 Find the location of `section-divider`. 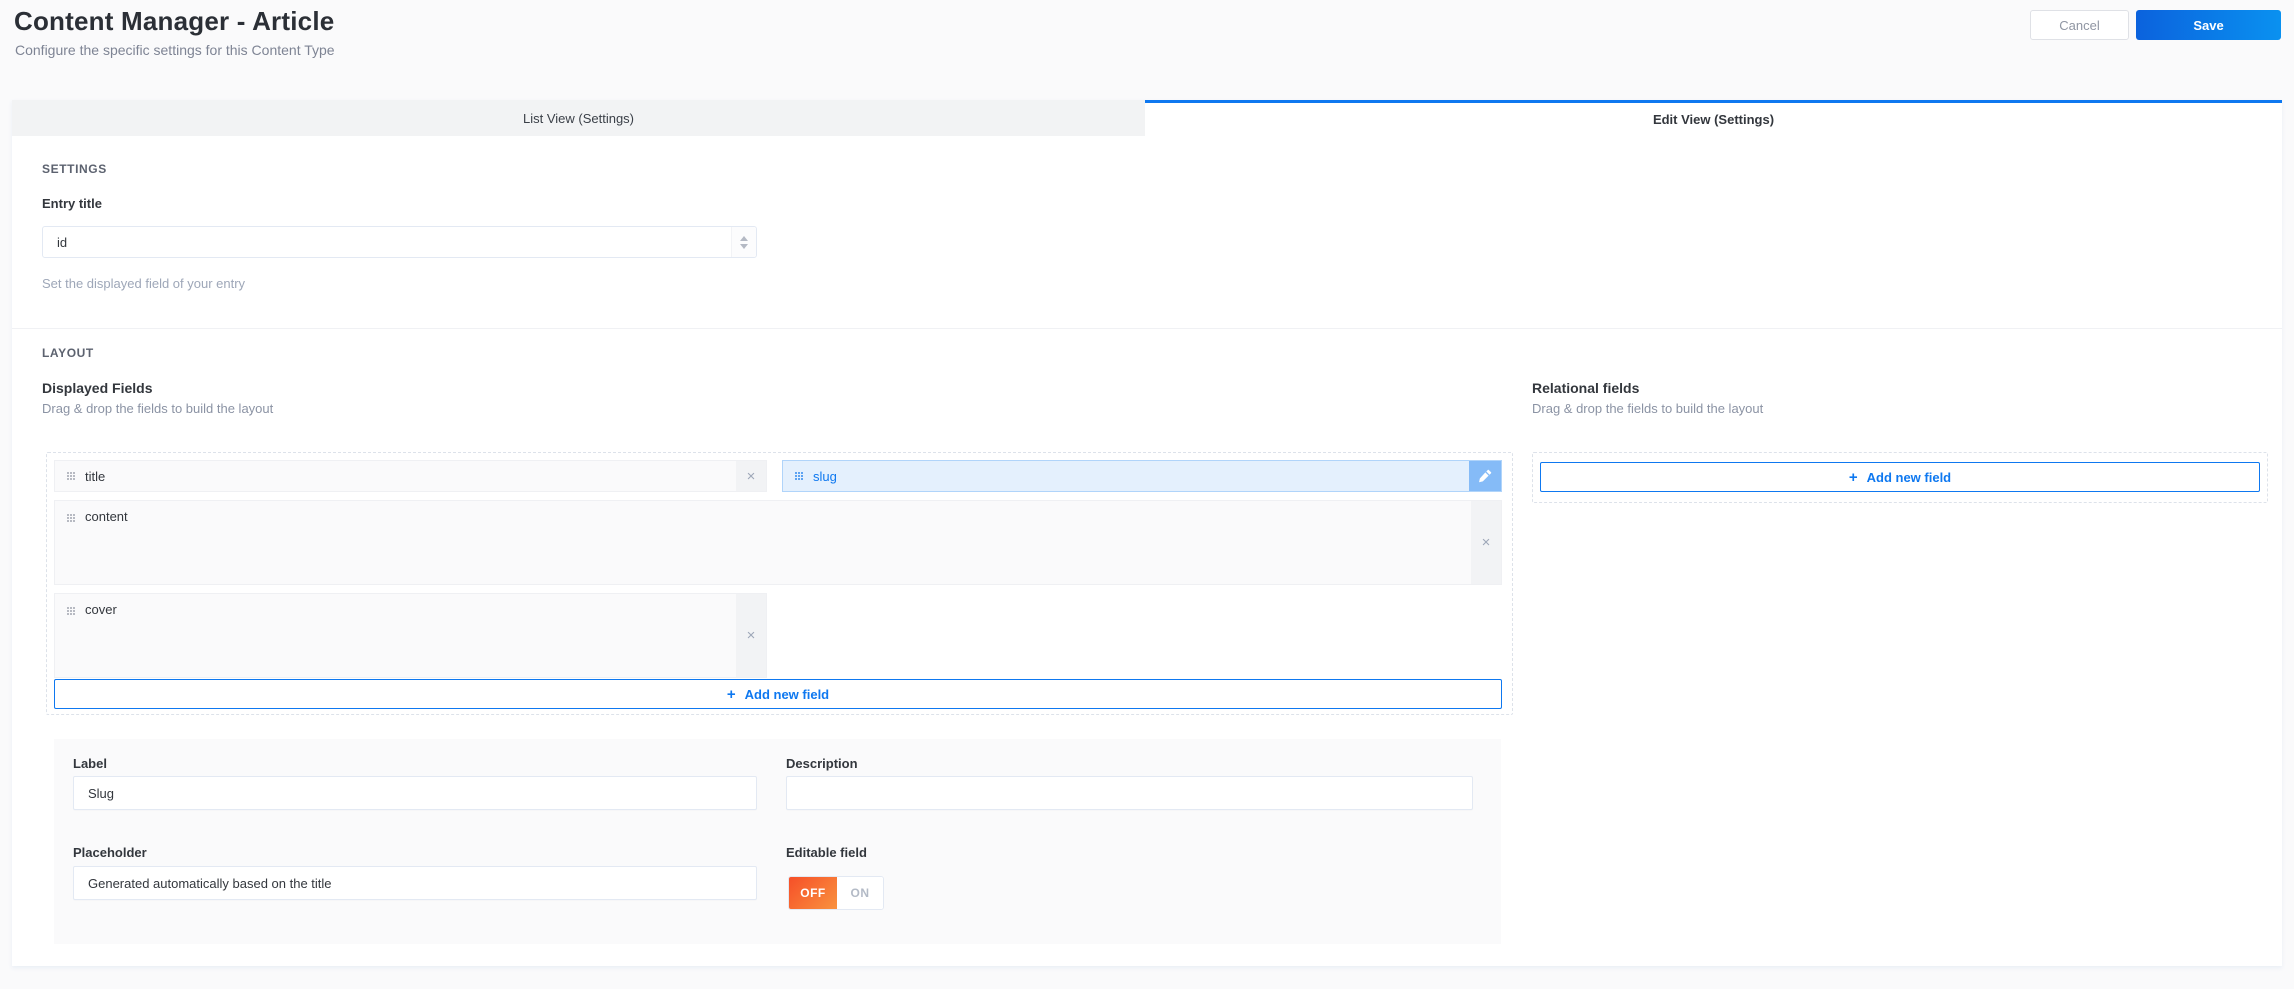

section-divider is located at coordinates (1147, 328).